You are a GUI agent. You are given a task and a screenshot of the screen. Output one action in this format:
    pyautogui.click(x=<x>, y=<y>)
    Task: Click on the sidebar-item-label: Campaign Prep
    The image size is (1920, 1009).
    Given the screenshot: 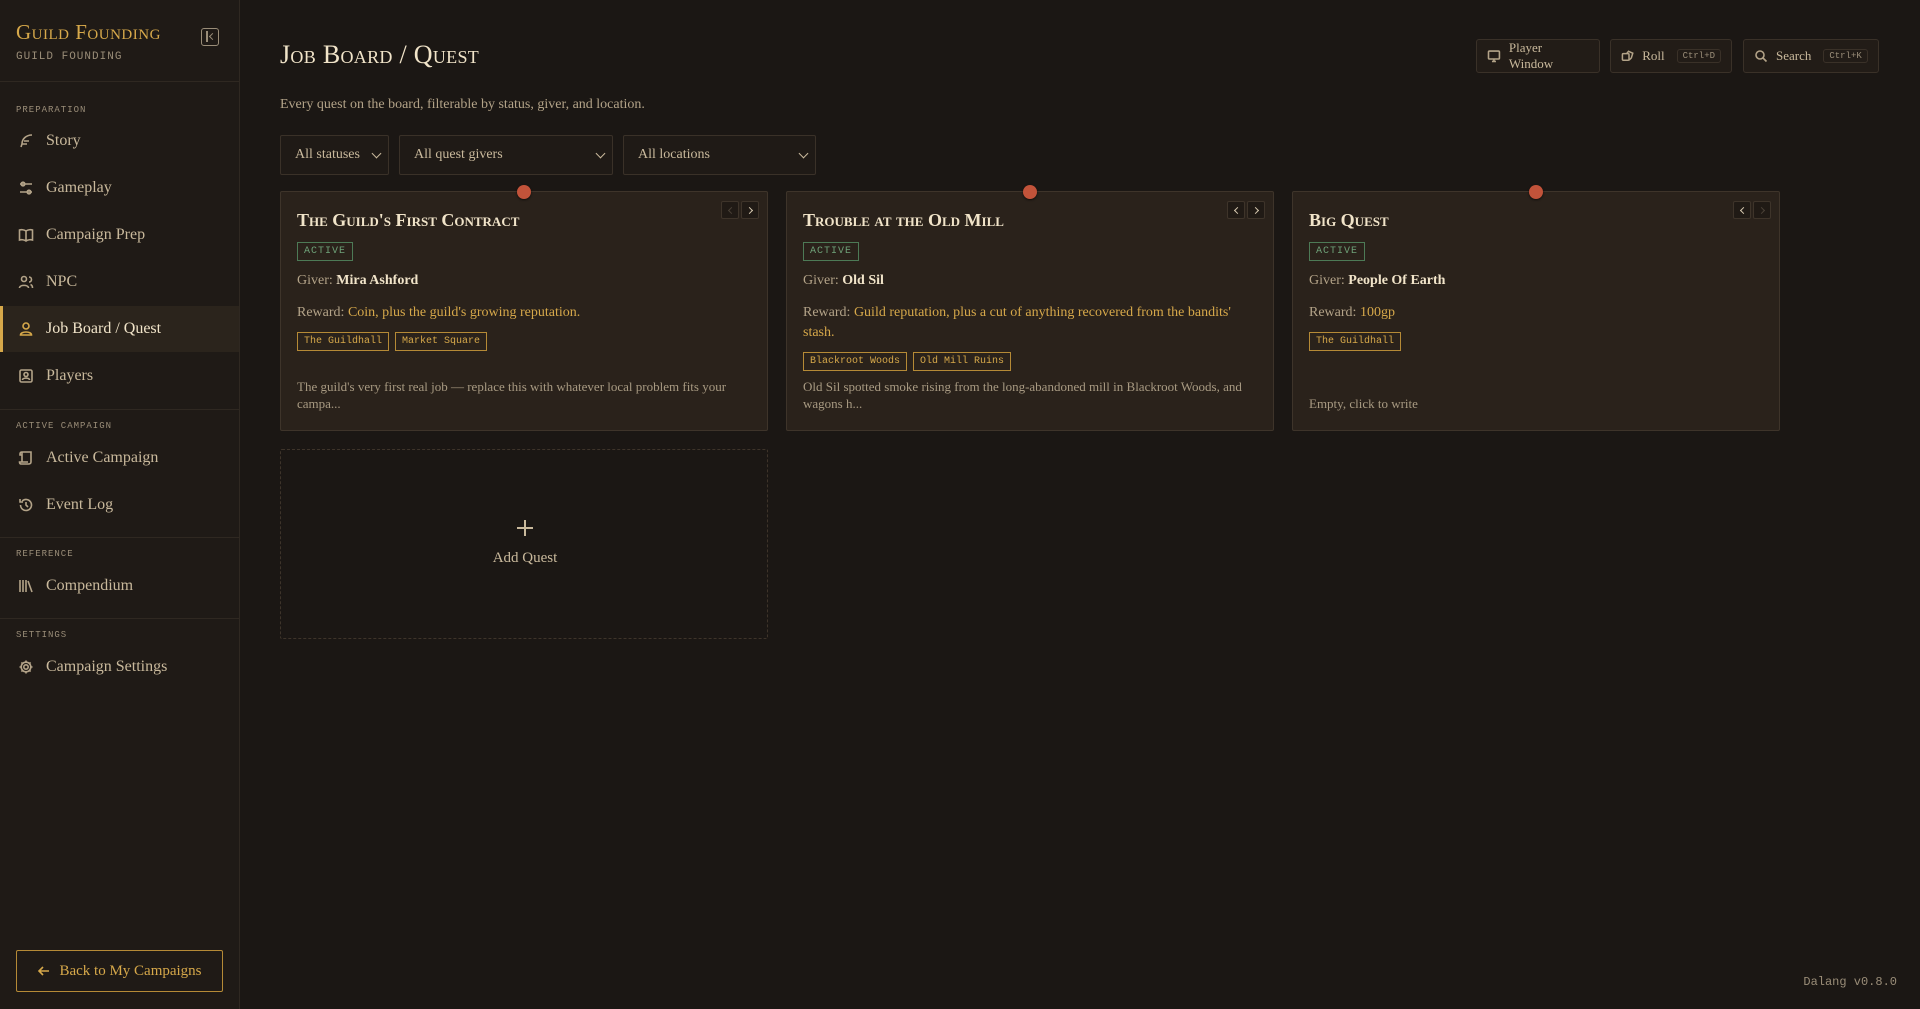 What is the action you would take?
    pyautogui.click(x=96, y=234)
    